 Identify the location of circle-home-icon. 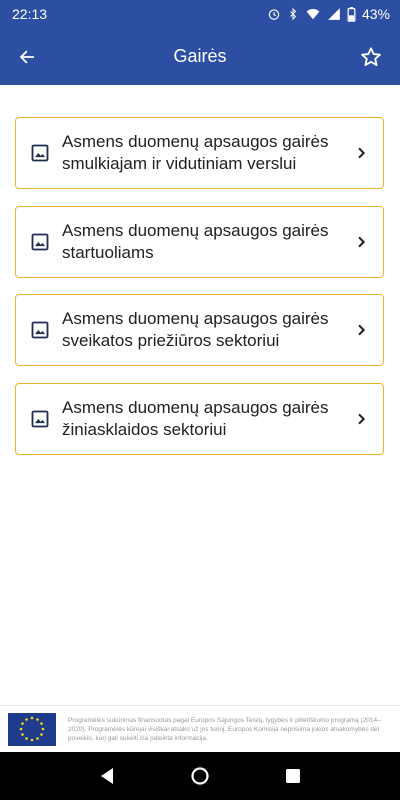
(200, 776).